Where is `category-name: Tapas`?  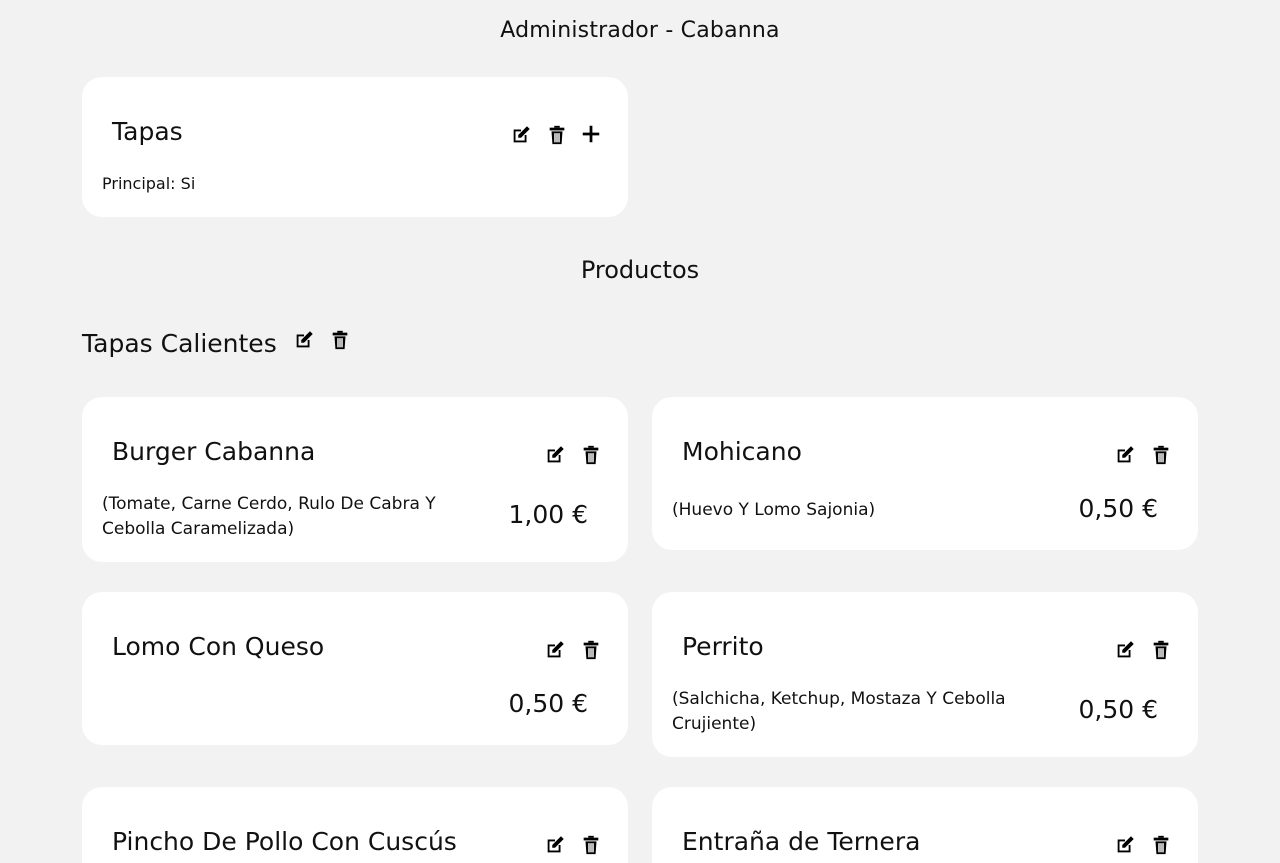 category-name: Tapas is located at coordinates (147, 131).